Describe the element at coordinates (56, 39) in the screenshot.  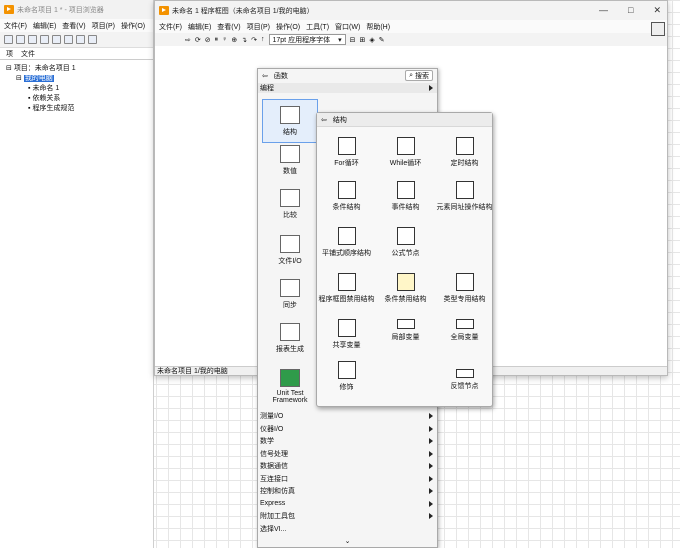
I see `copy-icon` at that location.